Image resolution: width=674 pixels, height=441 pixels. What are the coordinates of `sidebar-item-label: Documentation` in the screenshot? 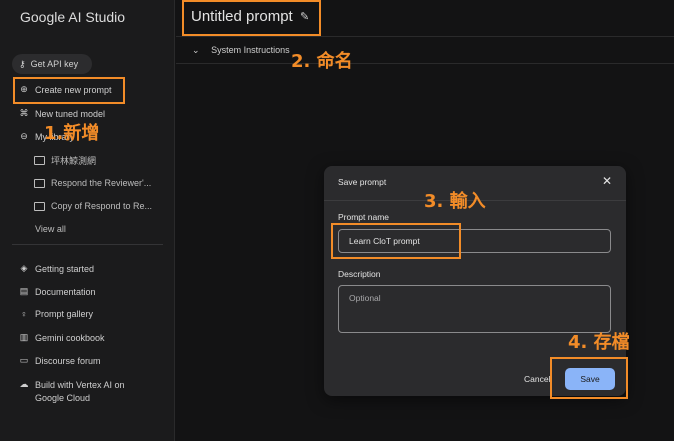 It's located at (65, 291).